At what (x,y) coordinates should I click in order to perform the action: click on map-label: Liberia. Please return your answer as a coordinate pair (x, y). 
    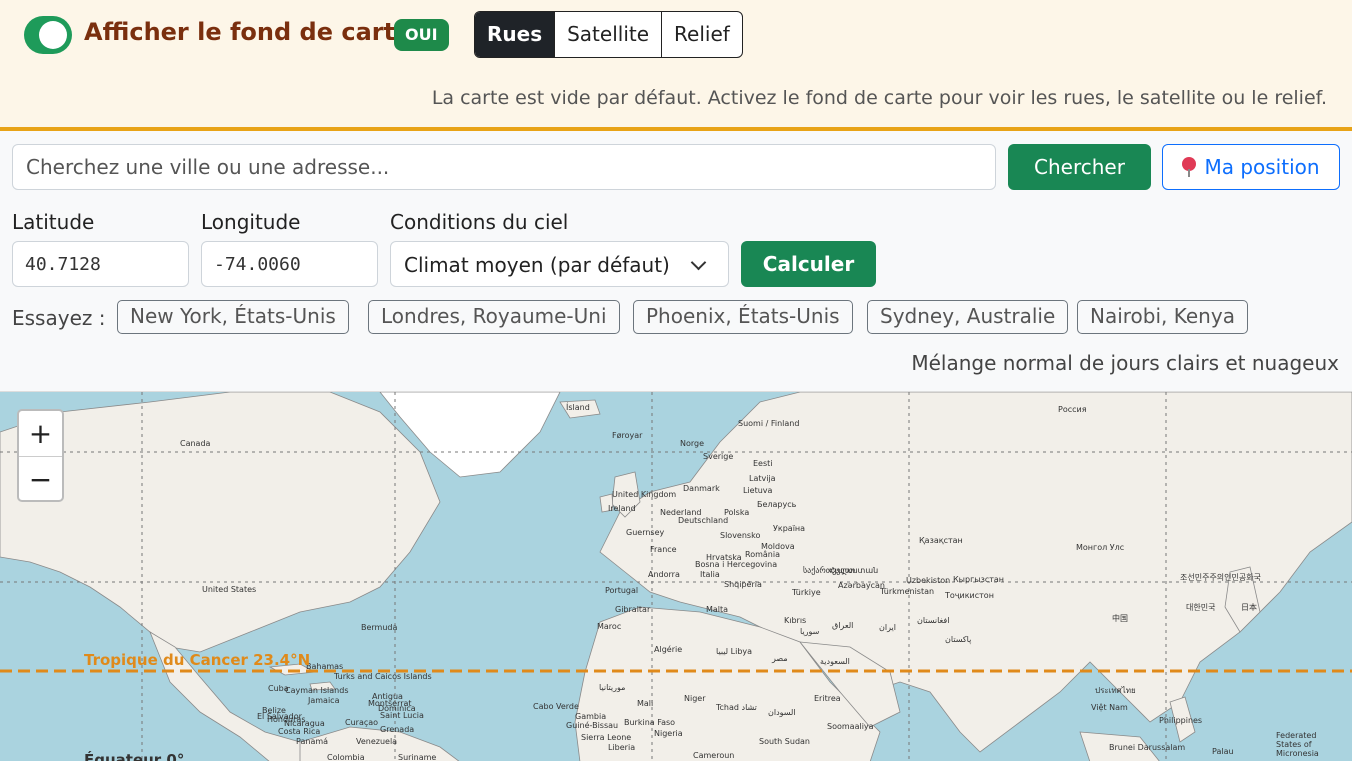
    Looking at the image, I should click on (622, 747).